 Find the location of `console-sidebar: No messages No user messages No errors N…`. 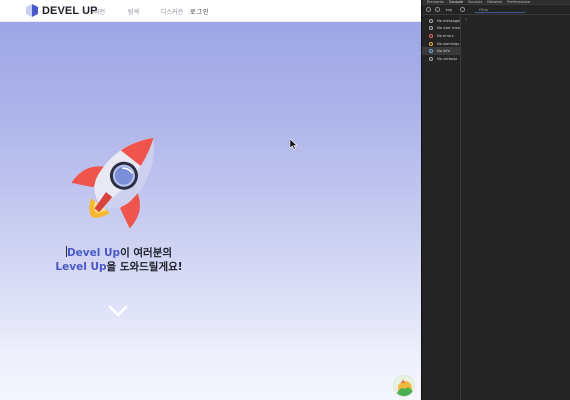

console-sidebar: No messages No user messages No errors N… is located at coordinates (441, 207).